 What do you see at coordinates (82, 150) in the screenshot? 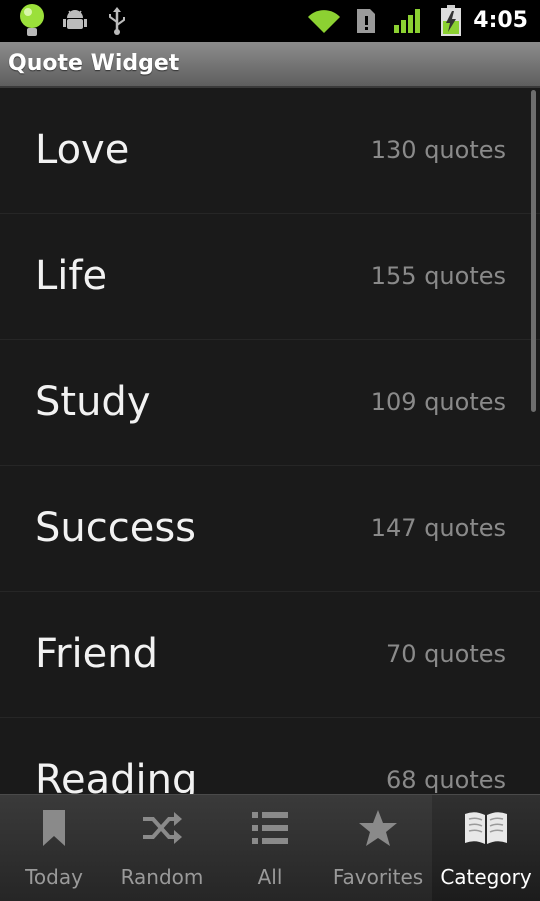
I see `category-name: Love` at bounding box center [82, 150].